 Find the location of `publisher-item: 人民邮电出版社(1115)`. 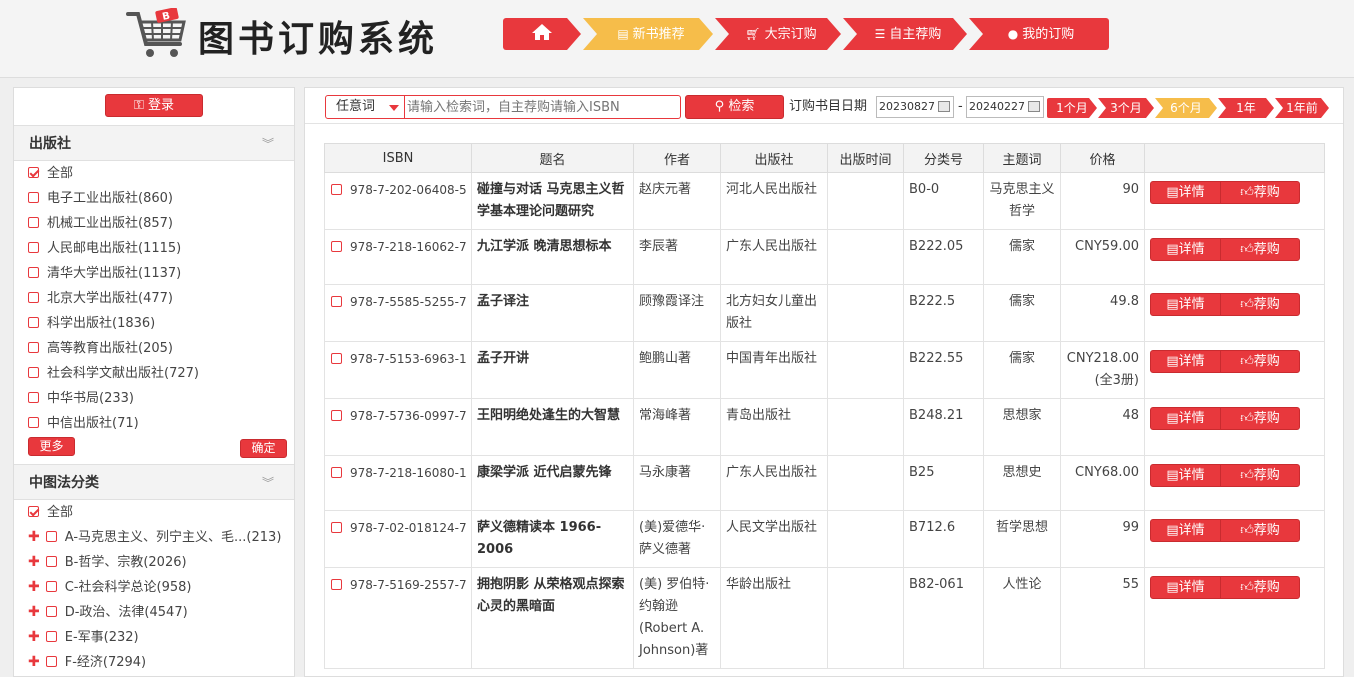

publisher-item: 人民邮电出版社(1115) is located at coordinates (162, 248).